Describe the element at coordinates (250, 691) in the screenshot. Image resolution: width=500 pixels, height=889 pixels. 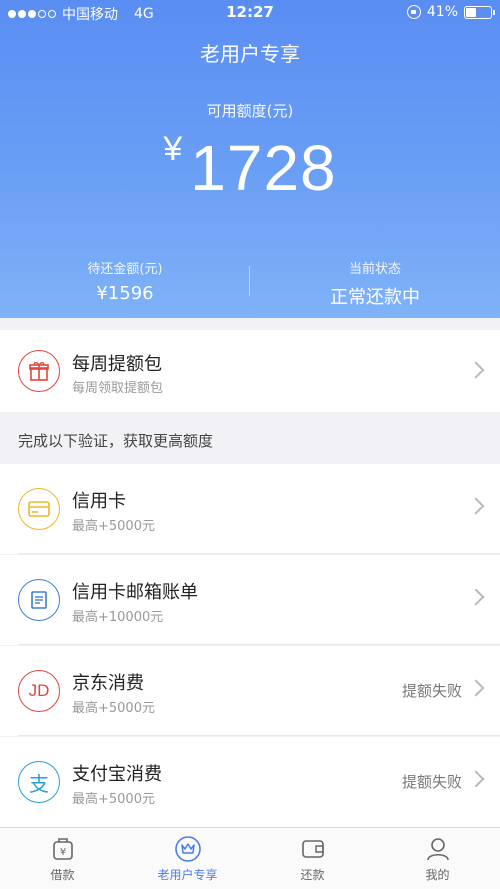
I see `list-item-jd: JD 京东消费 最高+5000元 提额失败` at that location.